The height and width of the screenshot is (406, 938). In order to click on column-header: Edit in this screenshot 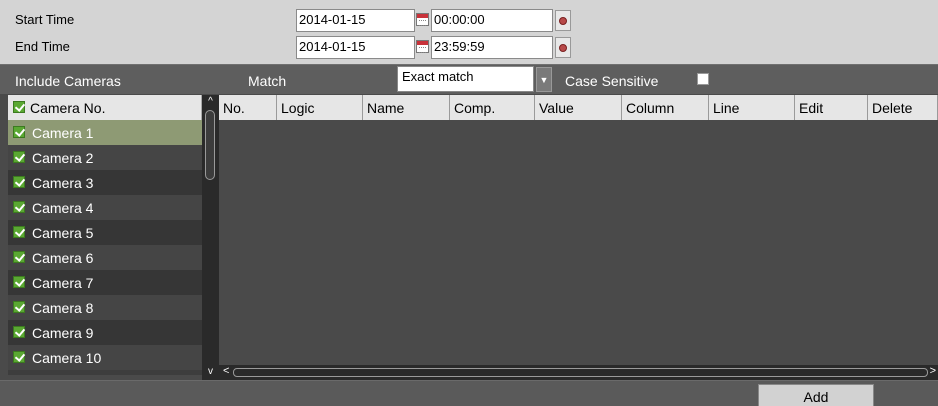, I will do `click(831, 107)`.